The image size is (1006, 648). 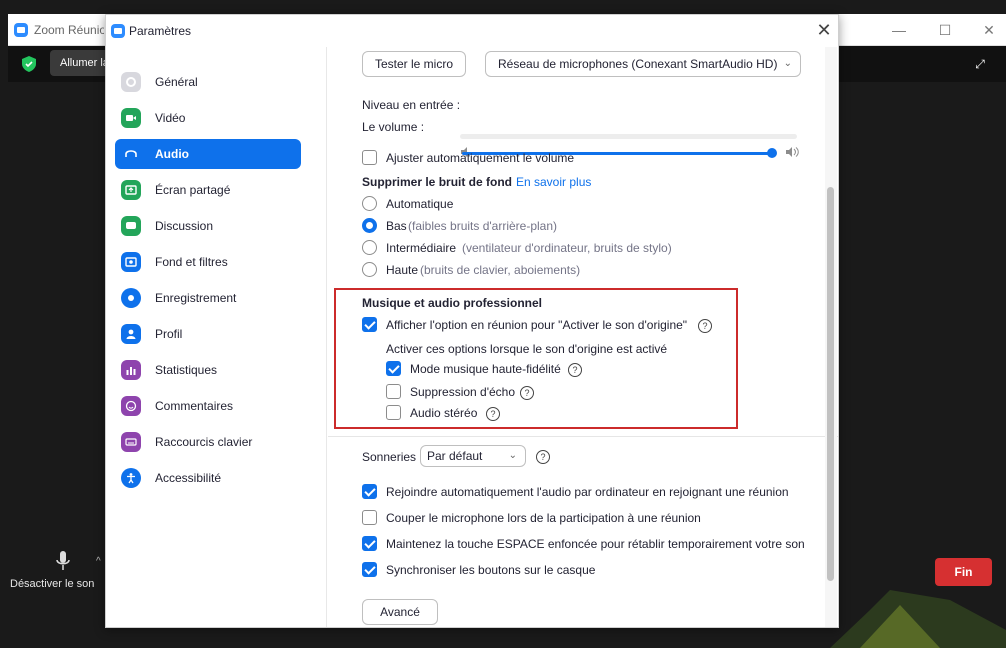 What do you see at coordinates (369, 517) in the screenshot?
I see `mute-on-join-checkbox` at bounding box center [369, 517].